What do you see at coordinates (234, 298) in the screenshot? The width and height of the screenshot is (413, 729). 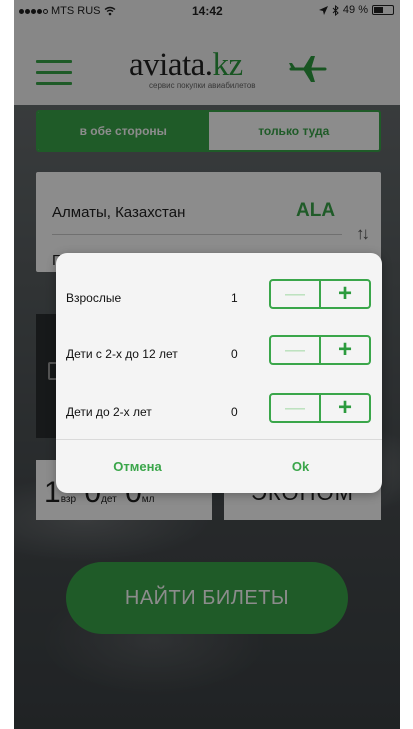 I see `passenger-count: 1` at bounding box center [234, 298].